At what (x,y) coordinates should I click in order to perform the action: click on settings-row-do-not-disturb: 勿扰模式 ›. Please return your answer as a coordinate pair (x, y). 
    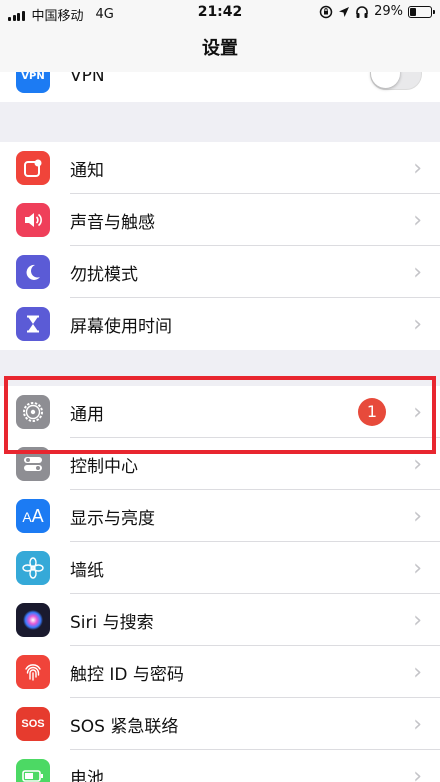
    Looking at the image, I should click on (220, 272).